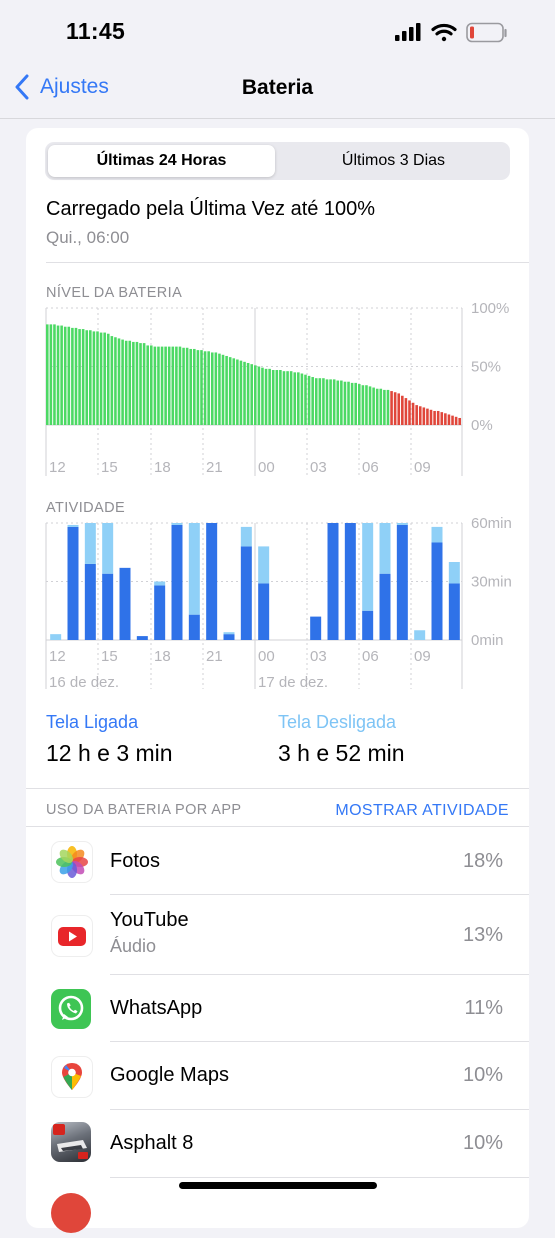 This screenshot has width=555, height=1238. I want to click on whatsapp-icon, so click(71, 1009).